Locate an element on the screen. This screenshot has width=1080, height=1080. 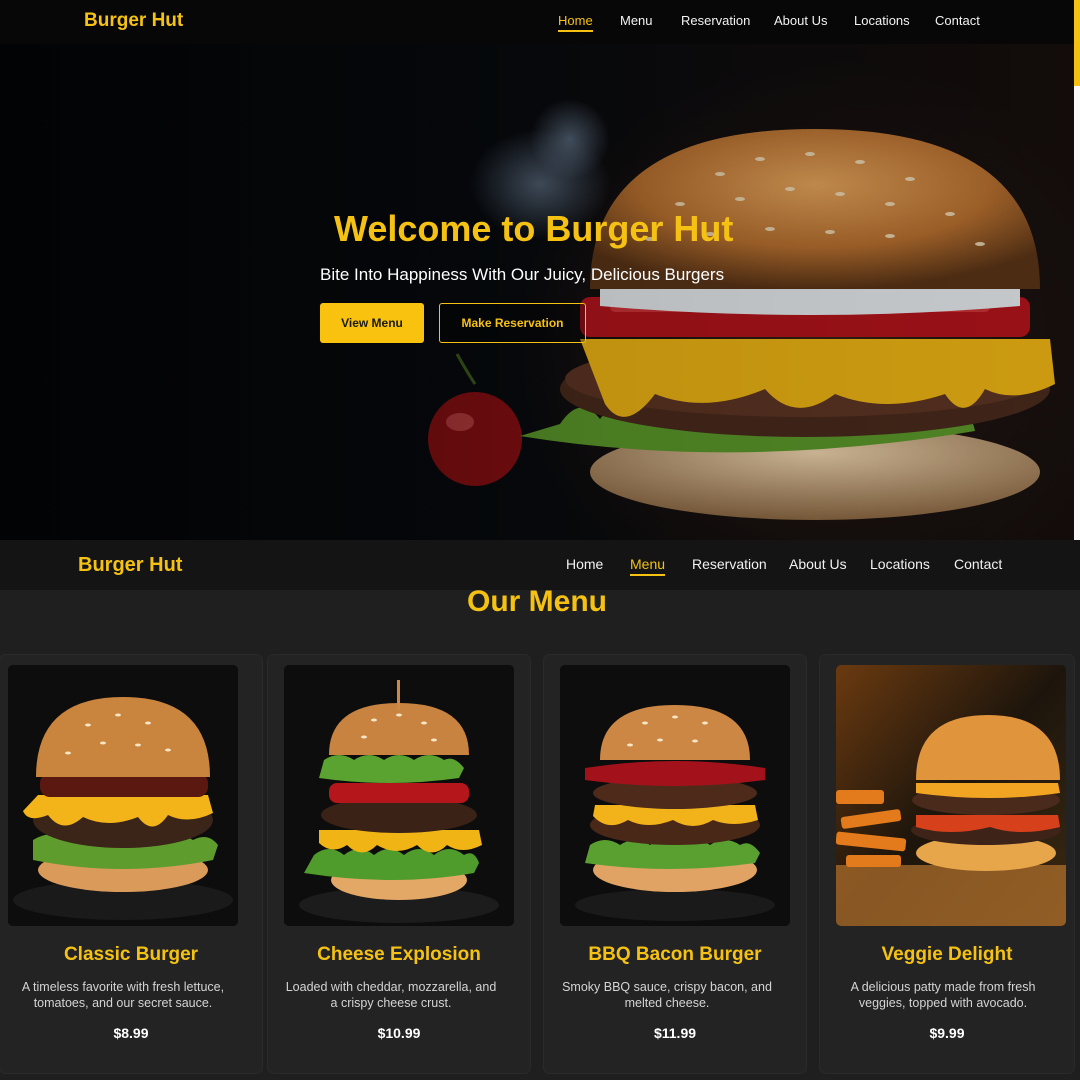
menu-section-title: Our Menu is located at coordinates (537, 601).